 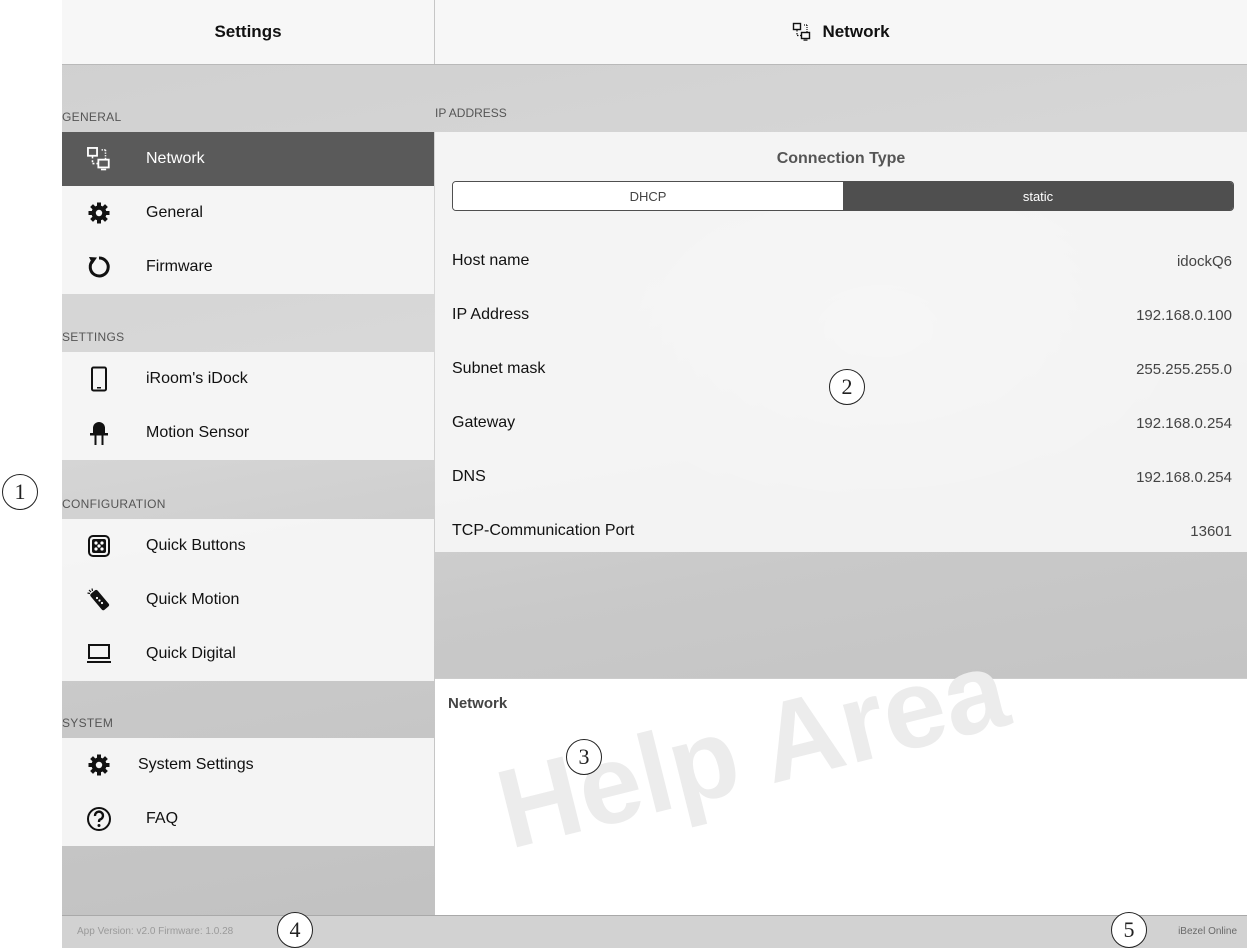 What do you see at coordinates (93, 337) in the screenshot?
I see `section-header-settings: SETTINGS` at bounding box center [93, 337].